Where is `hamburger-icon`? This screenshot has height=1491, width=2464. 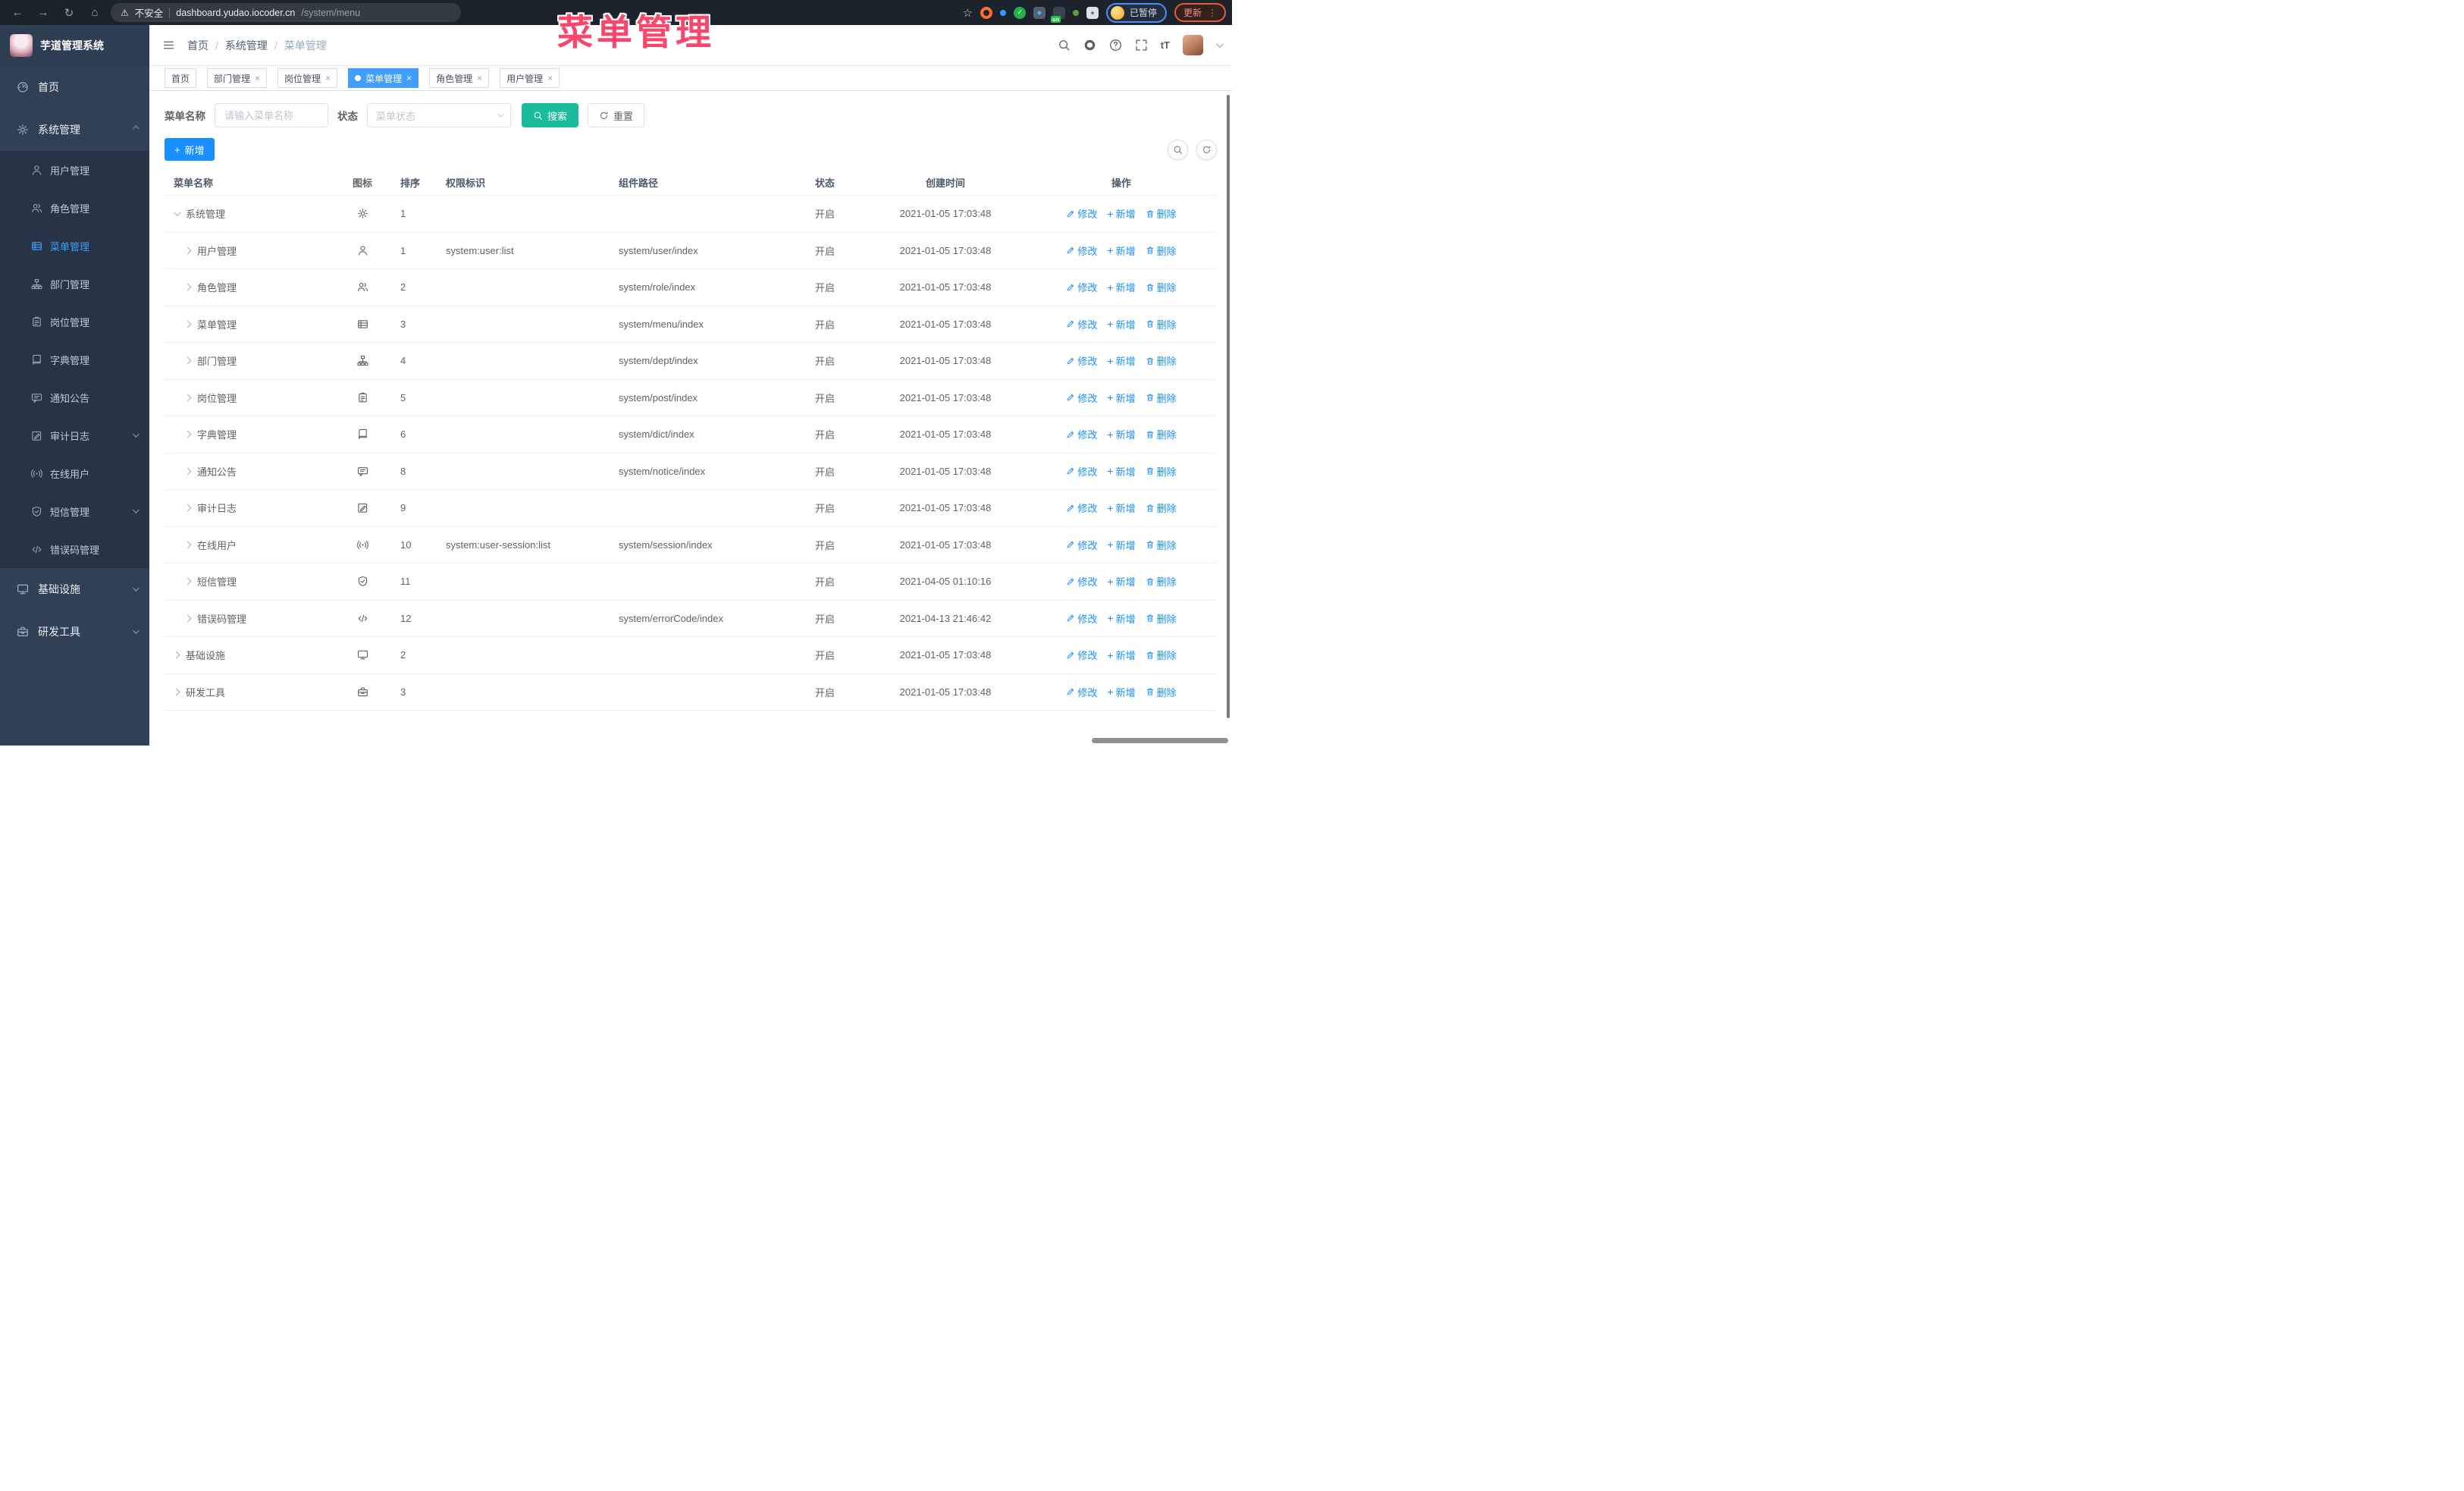 hamburger-icon is located at coordinates (169, 45).